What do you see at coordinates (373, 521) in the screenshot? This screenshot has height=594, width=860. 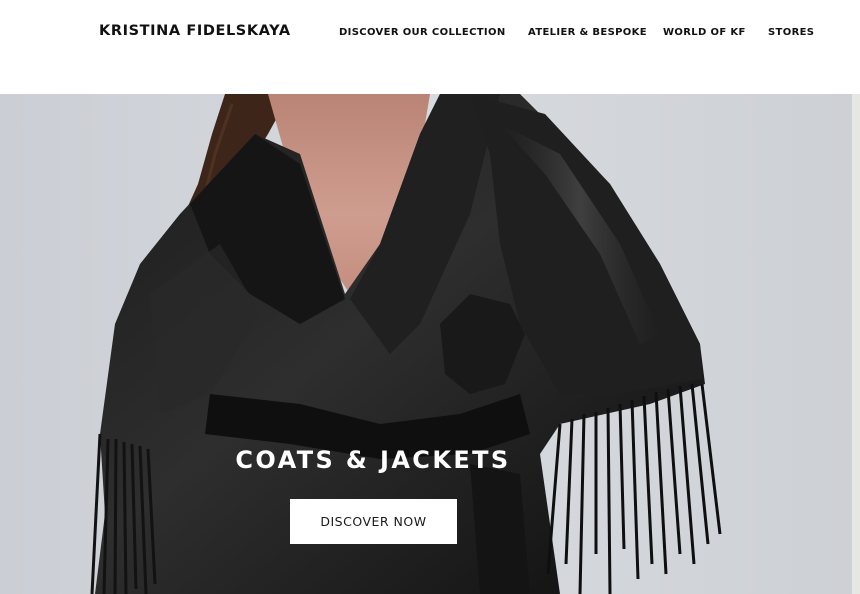 I see `discover-now-button: DISCOVER NOW` at bounding box center [373, 521].